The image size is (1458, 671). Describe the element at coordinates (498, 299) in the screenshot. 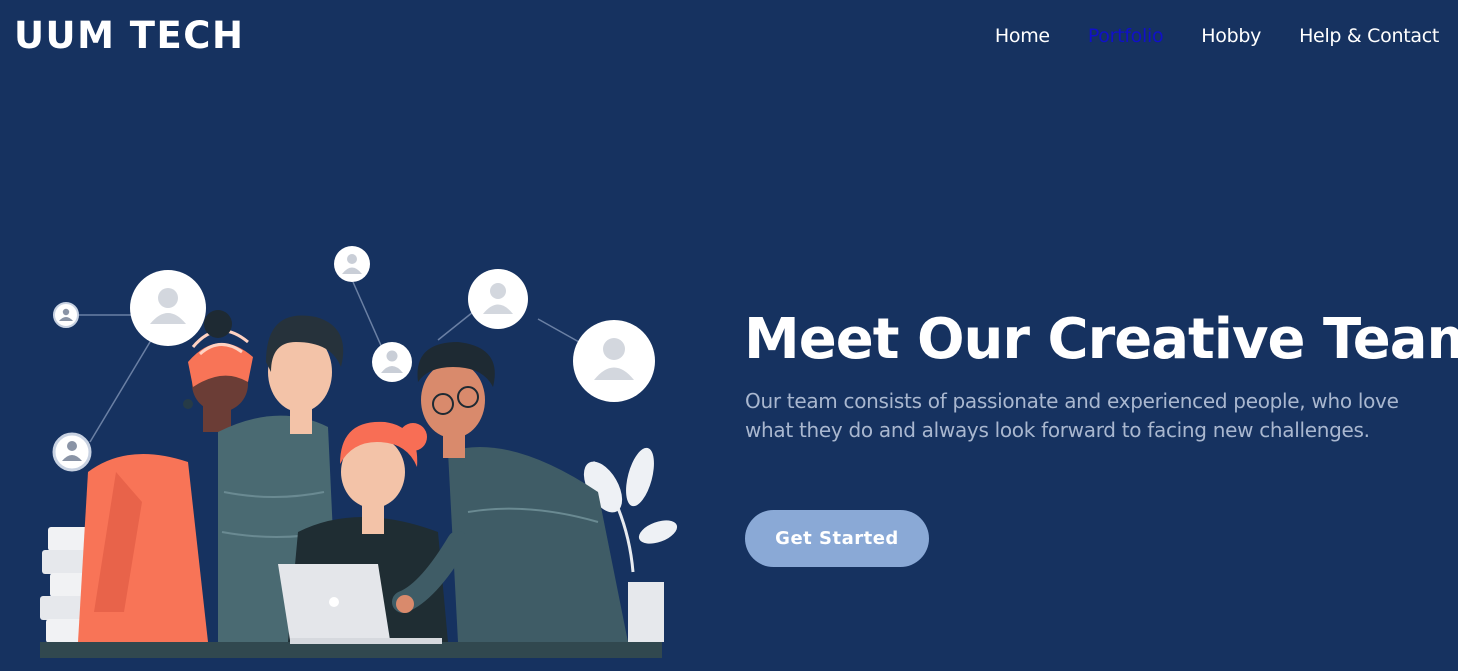

I see `avatar-bubble-top-right` at that location.